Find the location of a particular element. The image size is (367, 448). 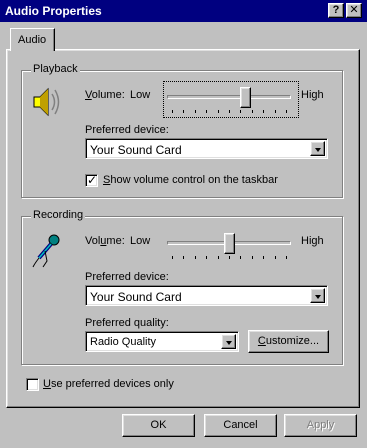

recording-quality-select: Radio Quality is located at coordinates (162, 341).